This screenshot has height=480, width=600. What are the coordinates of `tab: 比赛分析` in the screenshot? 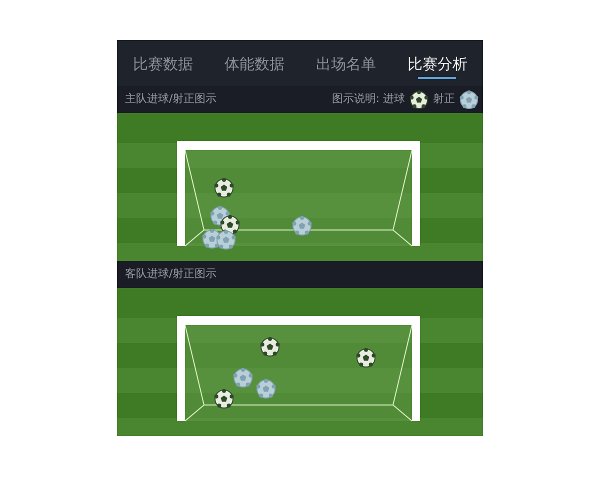 It's located at (437, 63).